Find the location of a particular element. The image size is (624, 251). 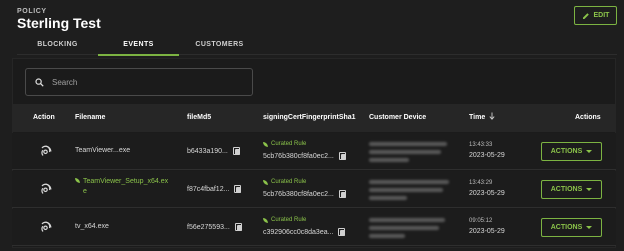

column-header-time: Time is located at coordinates (477, 118).